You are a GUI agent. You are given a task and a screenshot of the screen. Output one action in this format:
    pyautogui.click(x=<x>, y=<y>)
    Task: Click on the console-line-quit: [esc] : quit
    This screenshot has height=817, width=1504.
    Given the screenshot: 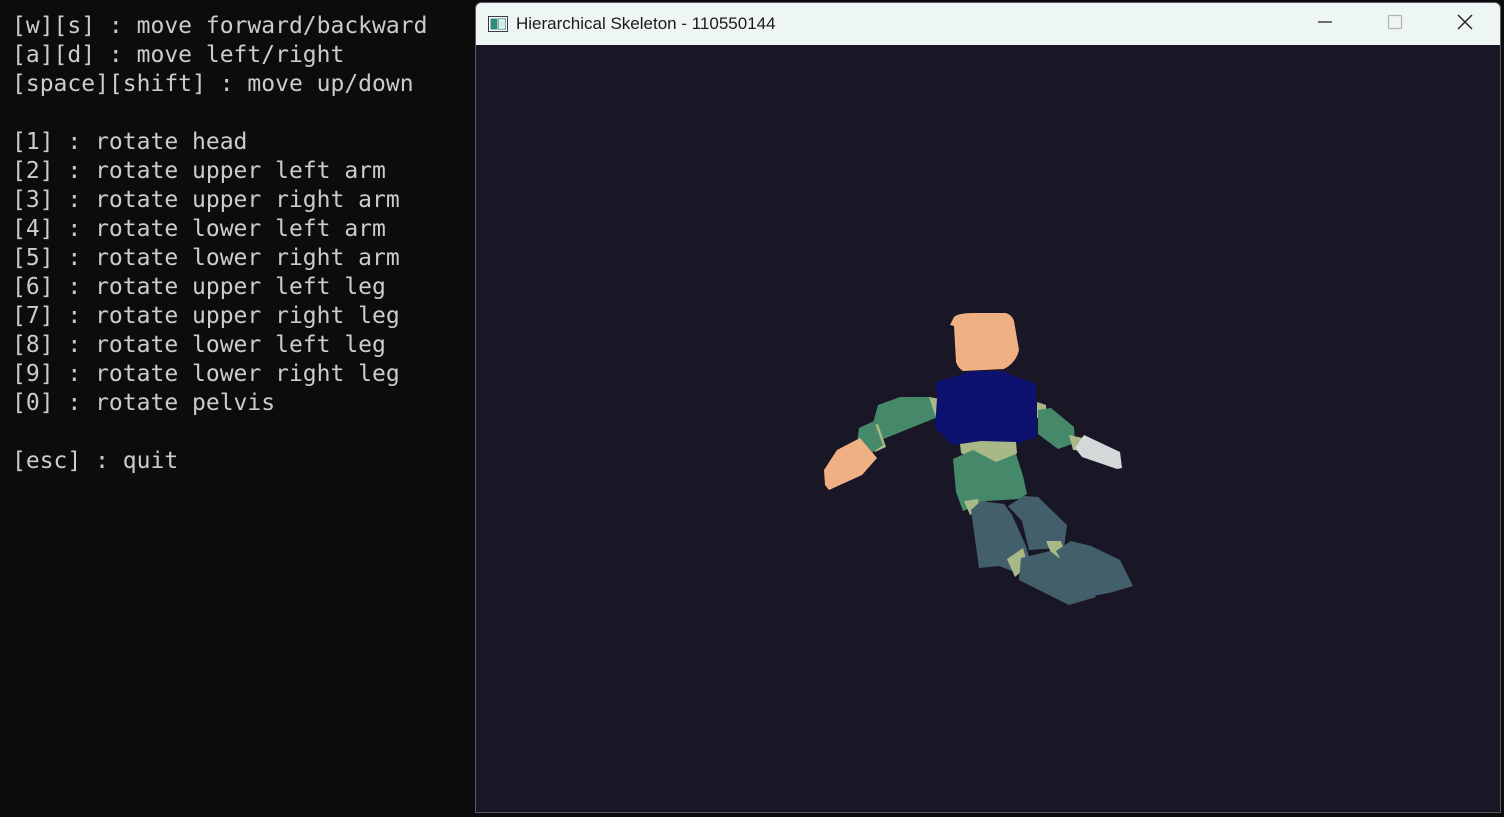 What is the action you would take?
    pyautogui.click(x=95, y=461)
    